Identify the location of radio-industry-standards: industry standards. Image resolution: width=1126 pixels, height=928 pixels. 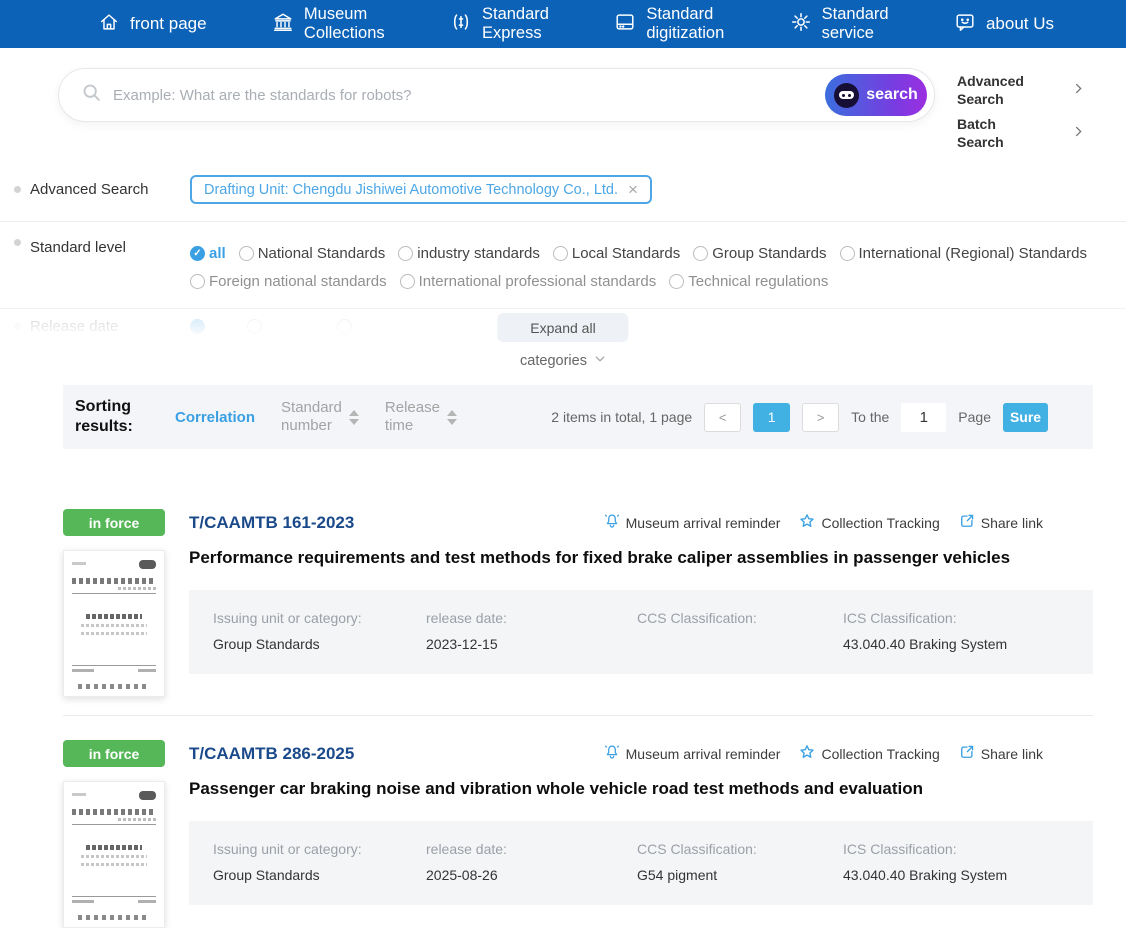
(469, 253).